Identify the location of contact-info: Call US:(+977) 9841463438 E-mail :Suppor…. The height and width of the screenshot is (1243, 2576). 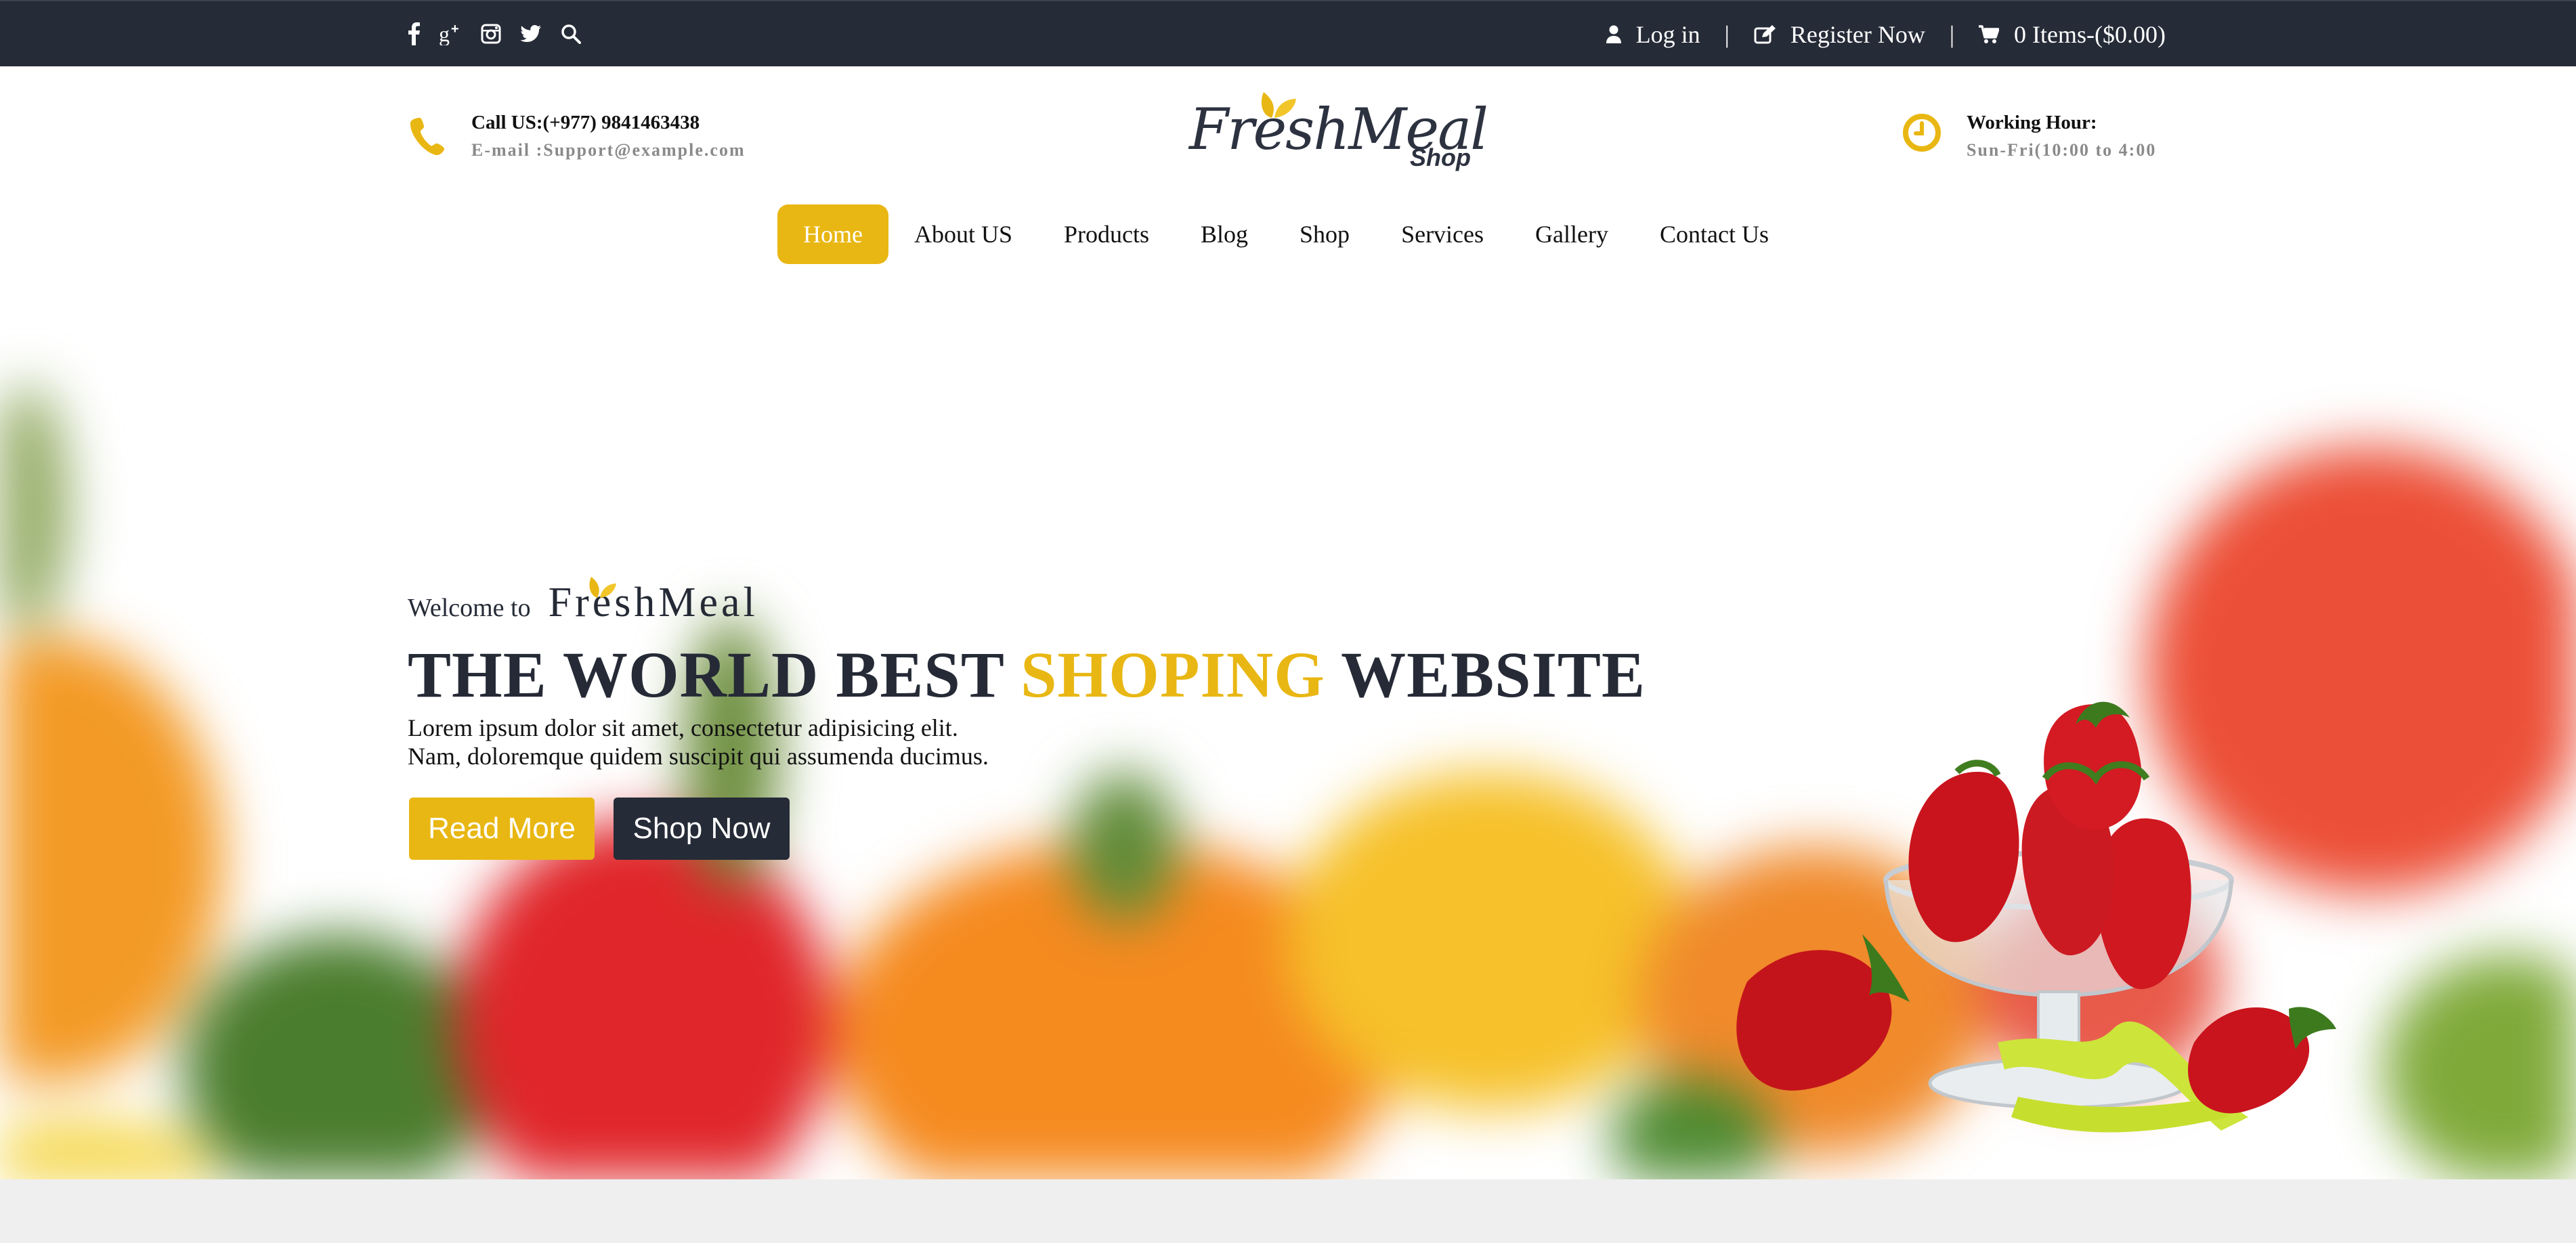
(577, 136).